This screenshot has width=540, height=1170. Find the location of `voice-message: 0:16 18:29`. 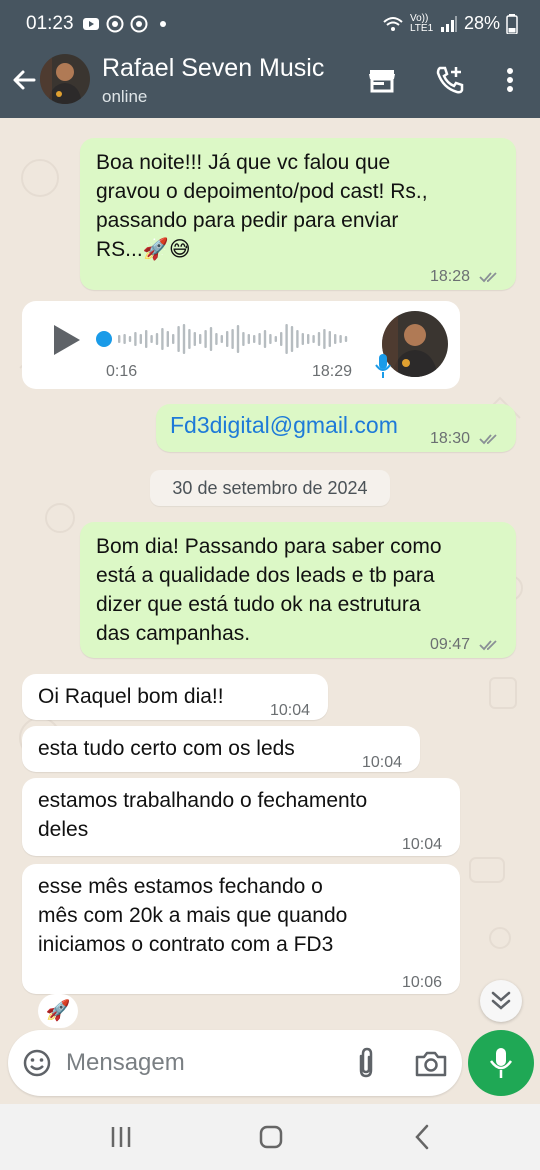

voice-message: 0:16 18:29 is located at coordinates (241, 345).